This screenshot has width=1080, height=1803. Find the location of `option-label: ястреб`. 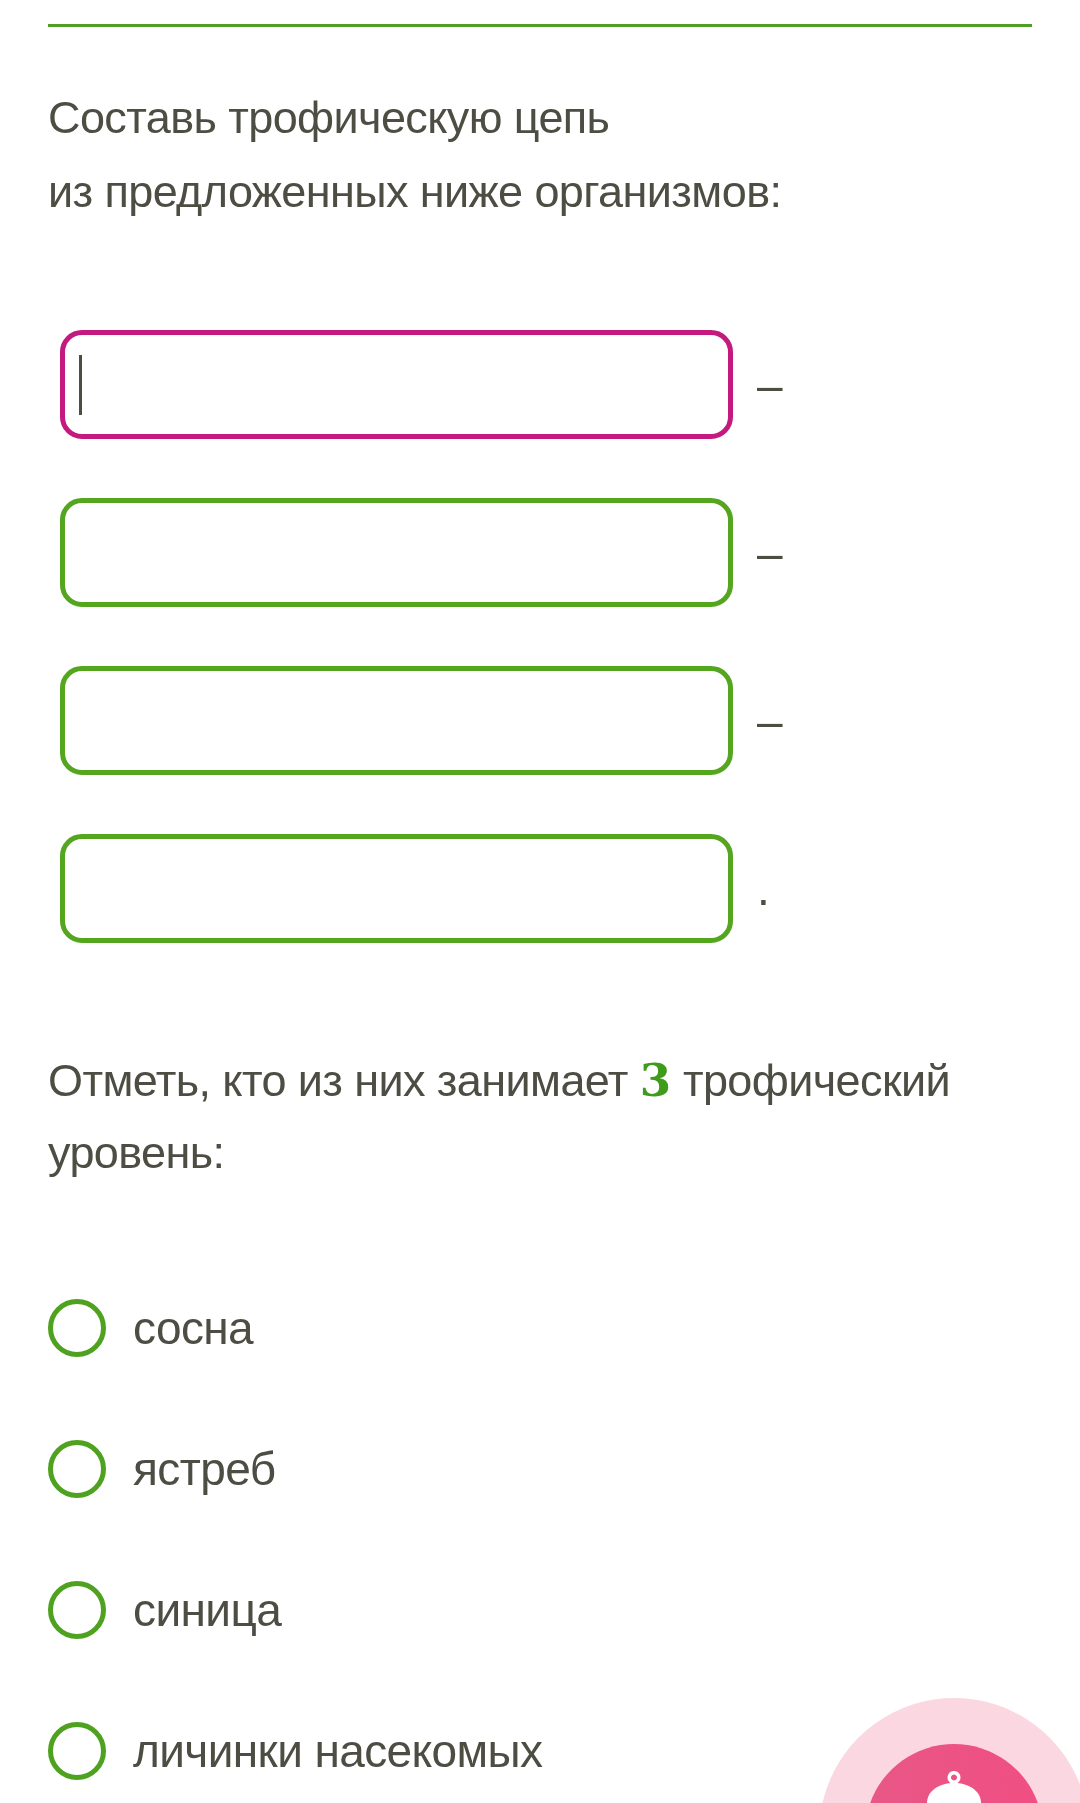

option-label: ястреб is located at coordinates (204, 1469).